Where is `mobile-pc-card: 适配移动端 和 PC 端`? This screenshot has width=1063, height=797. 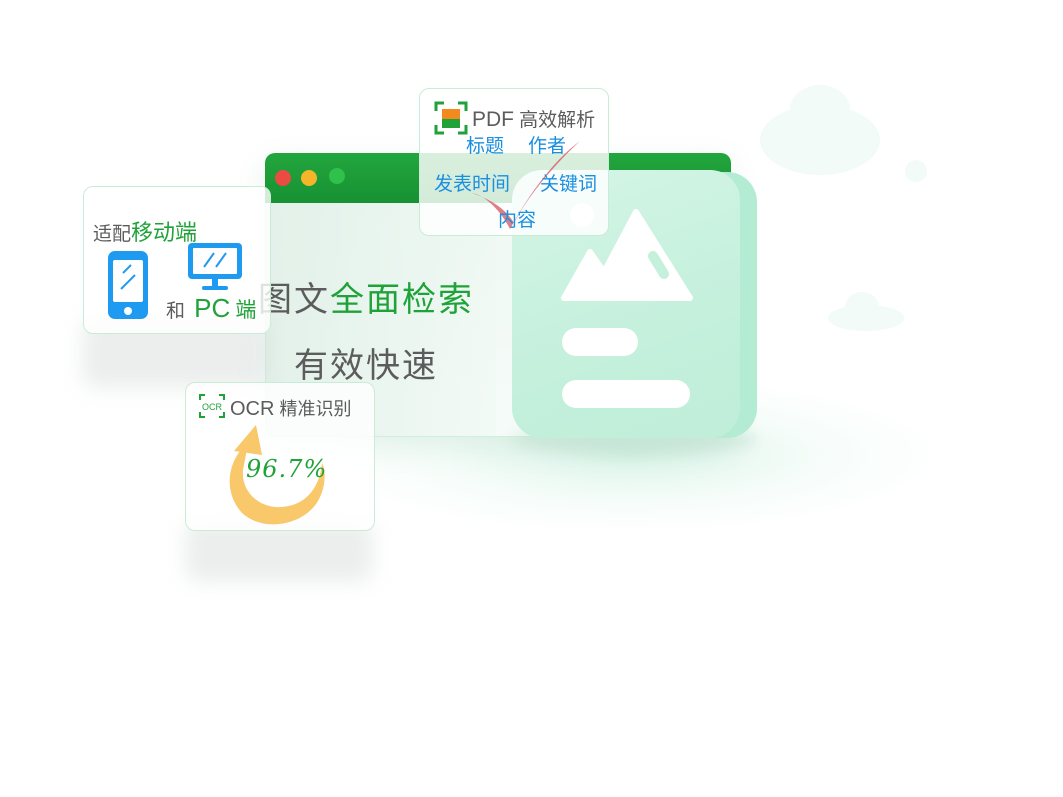
mobile-pc-card: 适配移动端 和 PC 端 is located at coordinates (177, 260).